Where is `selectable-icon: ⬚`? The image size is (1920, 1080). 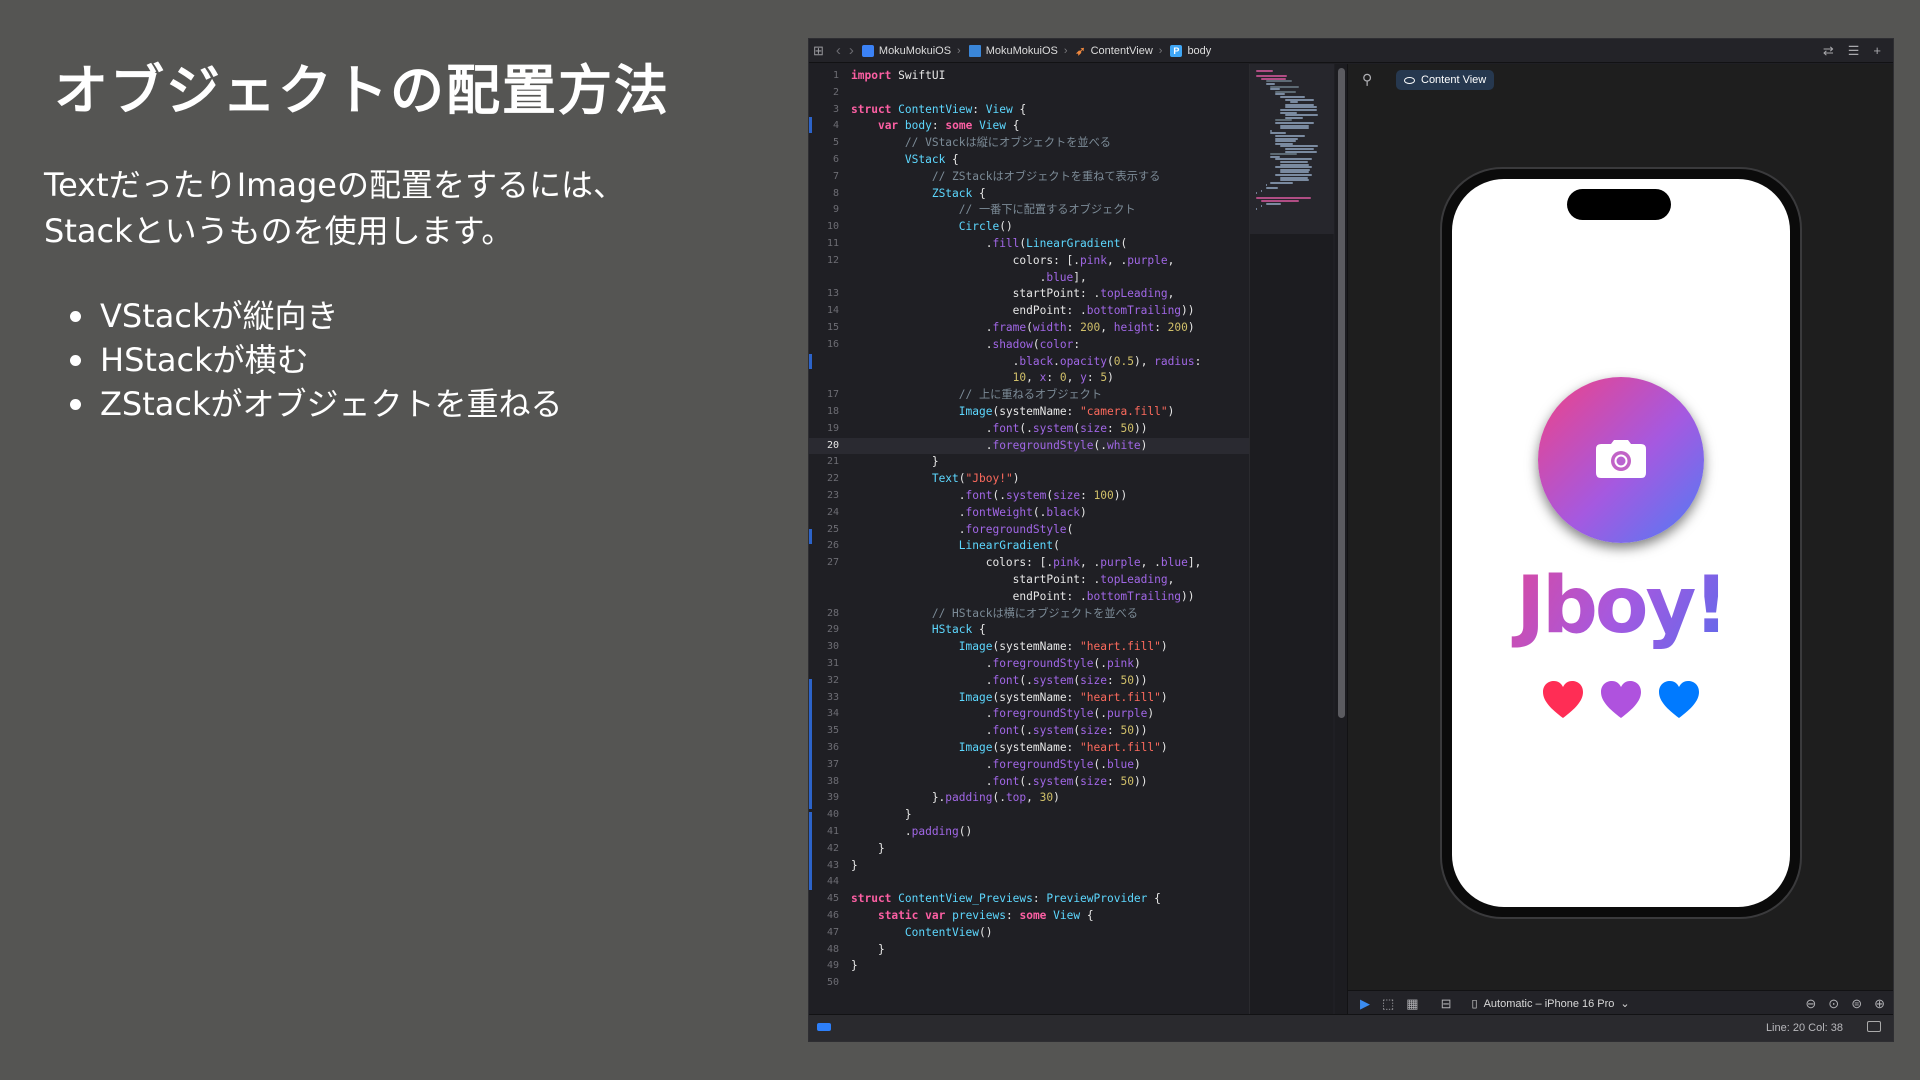
selectable-icon: ⬚ is located at coordinates (1388, 1004).